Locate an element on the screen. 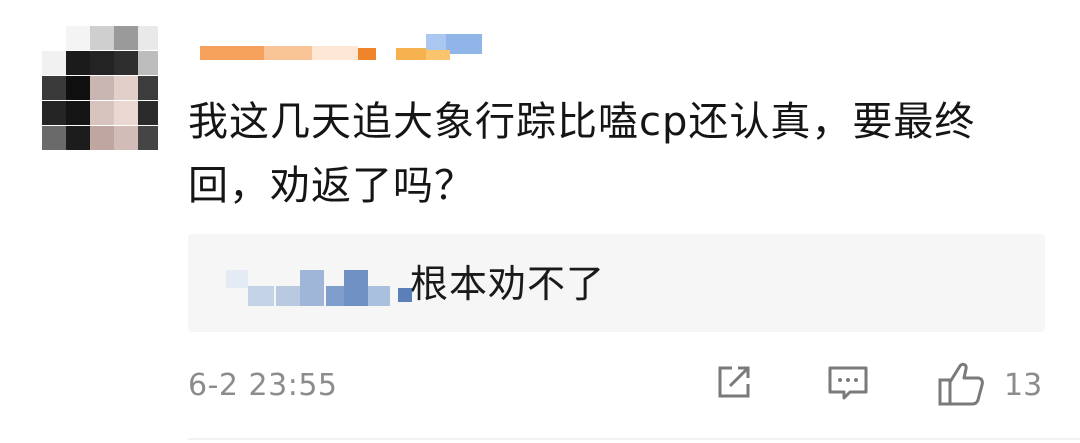 This screenshot has height=443, width=1080. thumbs-up-icon is located at coordinates (961, 384).